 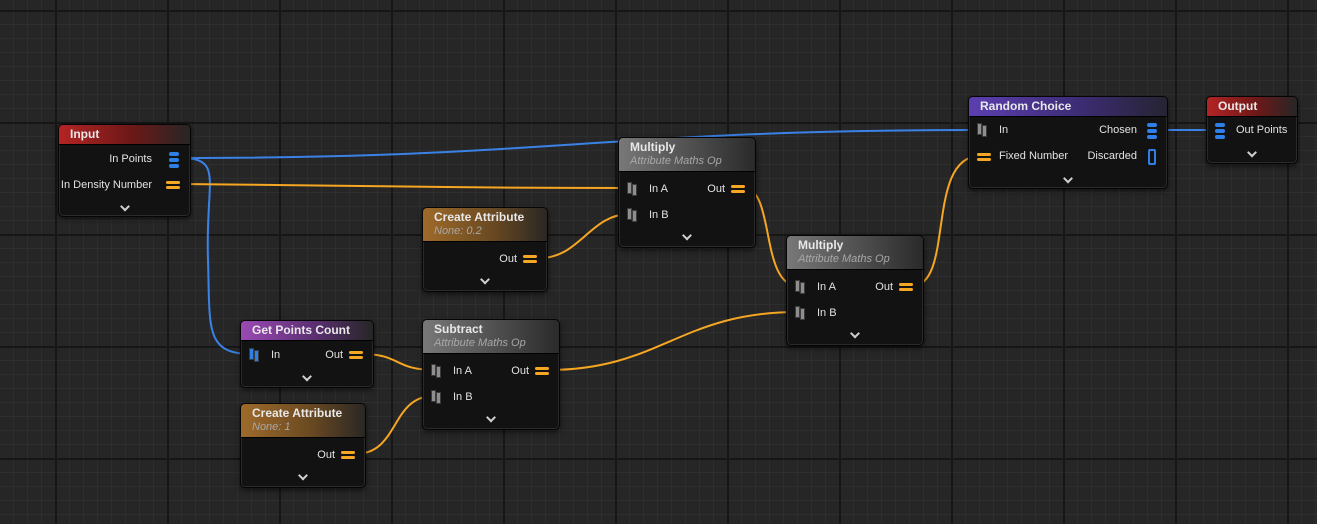 What do you see at coordinates (1152, 157) in the screenshot?
I see `points-pin-unconnected-icon` at bounding box center [1152, 157].